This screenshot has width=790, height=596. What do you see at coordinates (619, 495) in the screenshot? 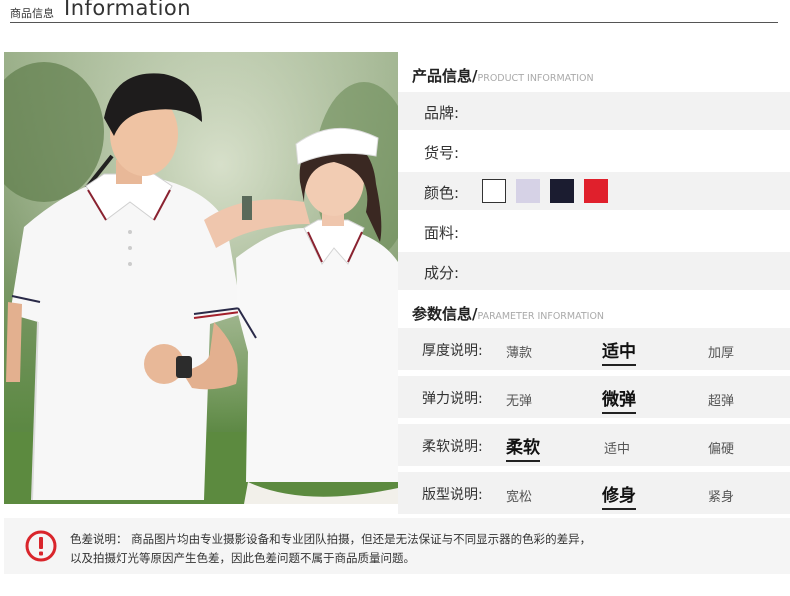
I see `param-option-selected: 修身` at bounding box center [619, 495].